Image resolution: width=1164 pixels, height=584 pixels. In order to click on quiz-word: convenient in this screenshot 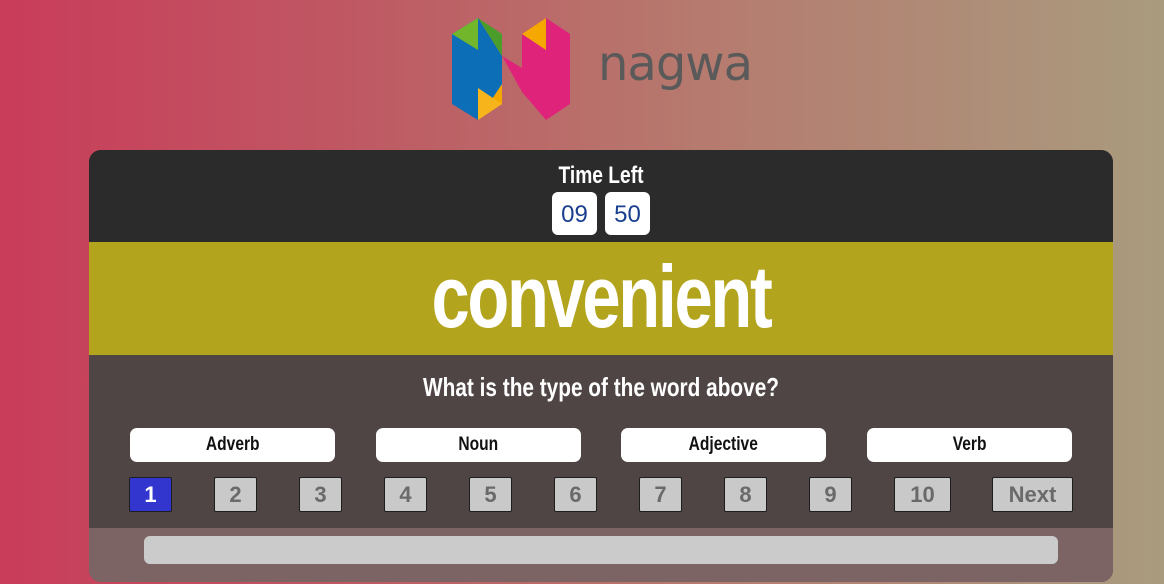, I will do `click(602, 296)`.